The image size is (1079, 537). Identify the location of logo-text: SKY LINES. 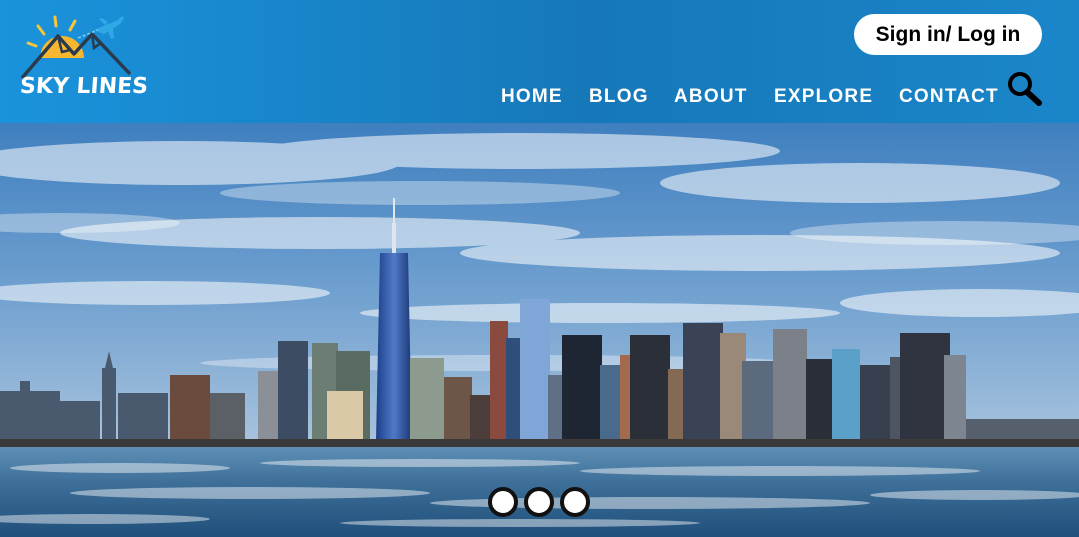
(84, 86).